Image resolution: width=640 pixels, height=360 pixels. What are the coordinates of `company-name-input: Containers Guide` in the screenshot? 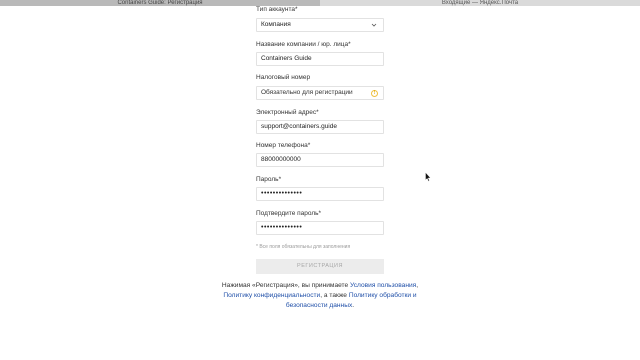 It's located at (320, 59).